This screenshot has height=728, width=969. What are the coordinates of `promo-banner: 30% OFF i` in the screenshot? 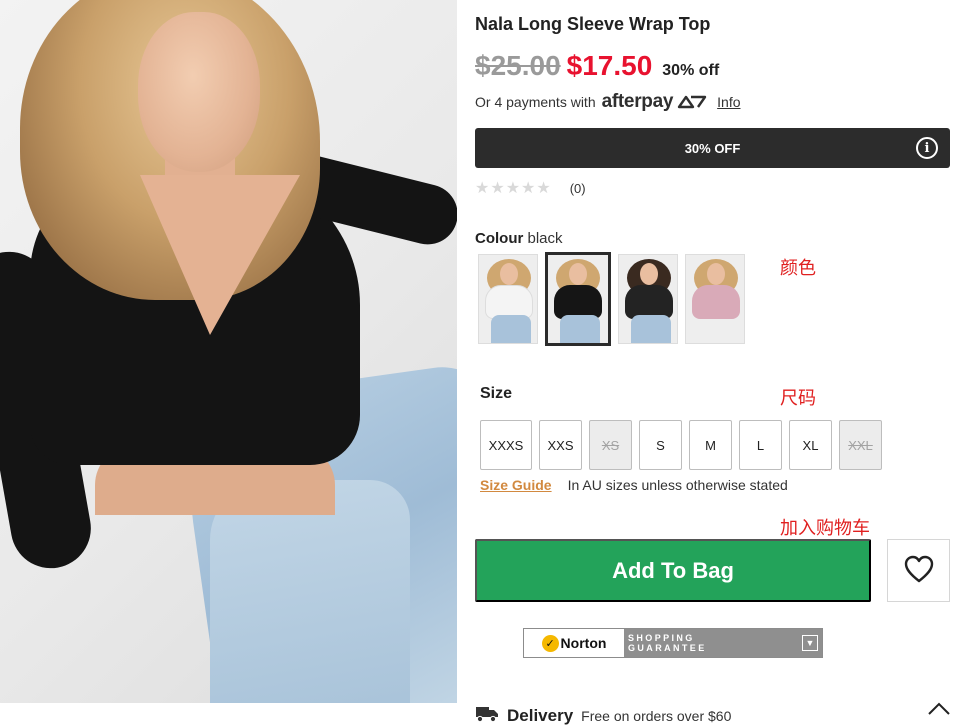 It's located at (712, 148).